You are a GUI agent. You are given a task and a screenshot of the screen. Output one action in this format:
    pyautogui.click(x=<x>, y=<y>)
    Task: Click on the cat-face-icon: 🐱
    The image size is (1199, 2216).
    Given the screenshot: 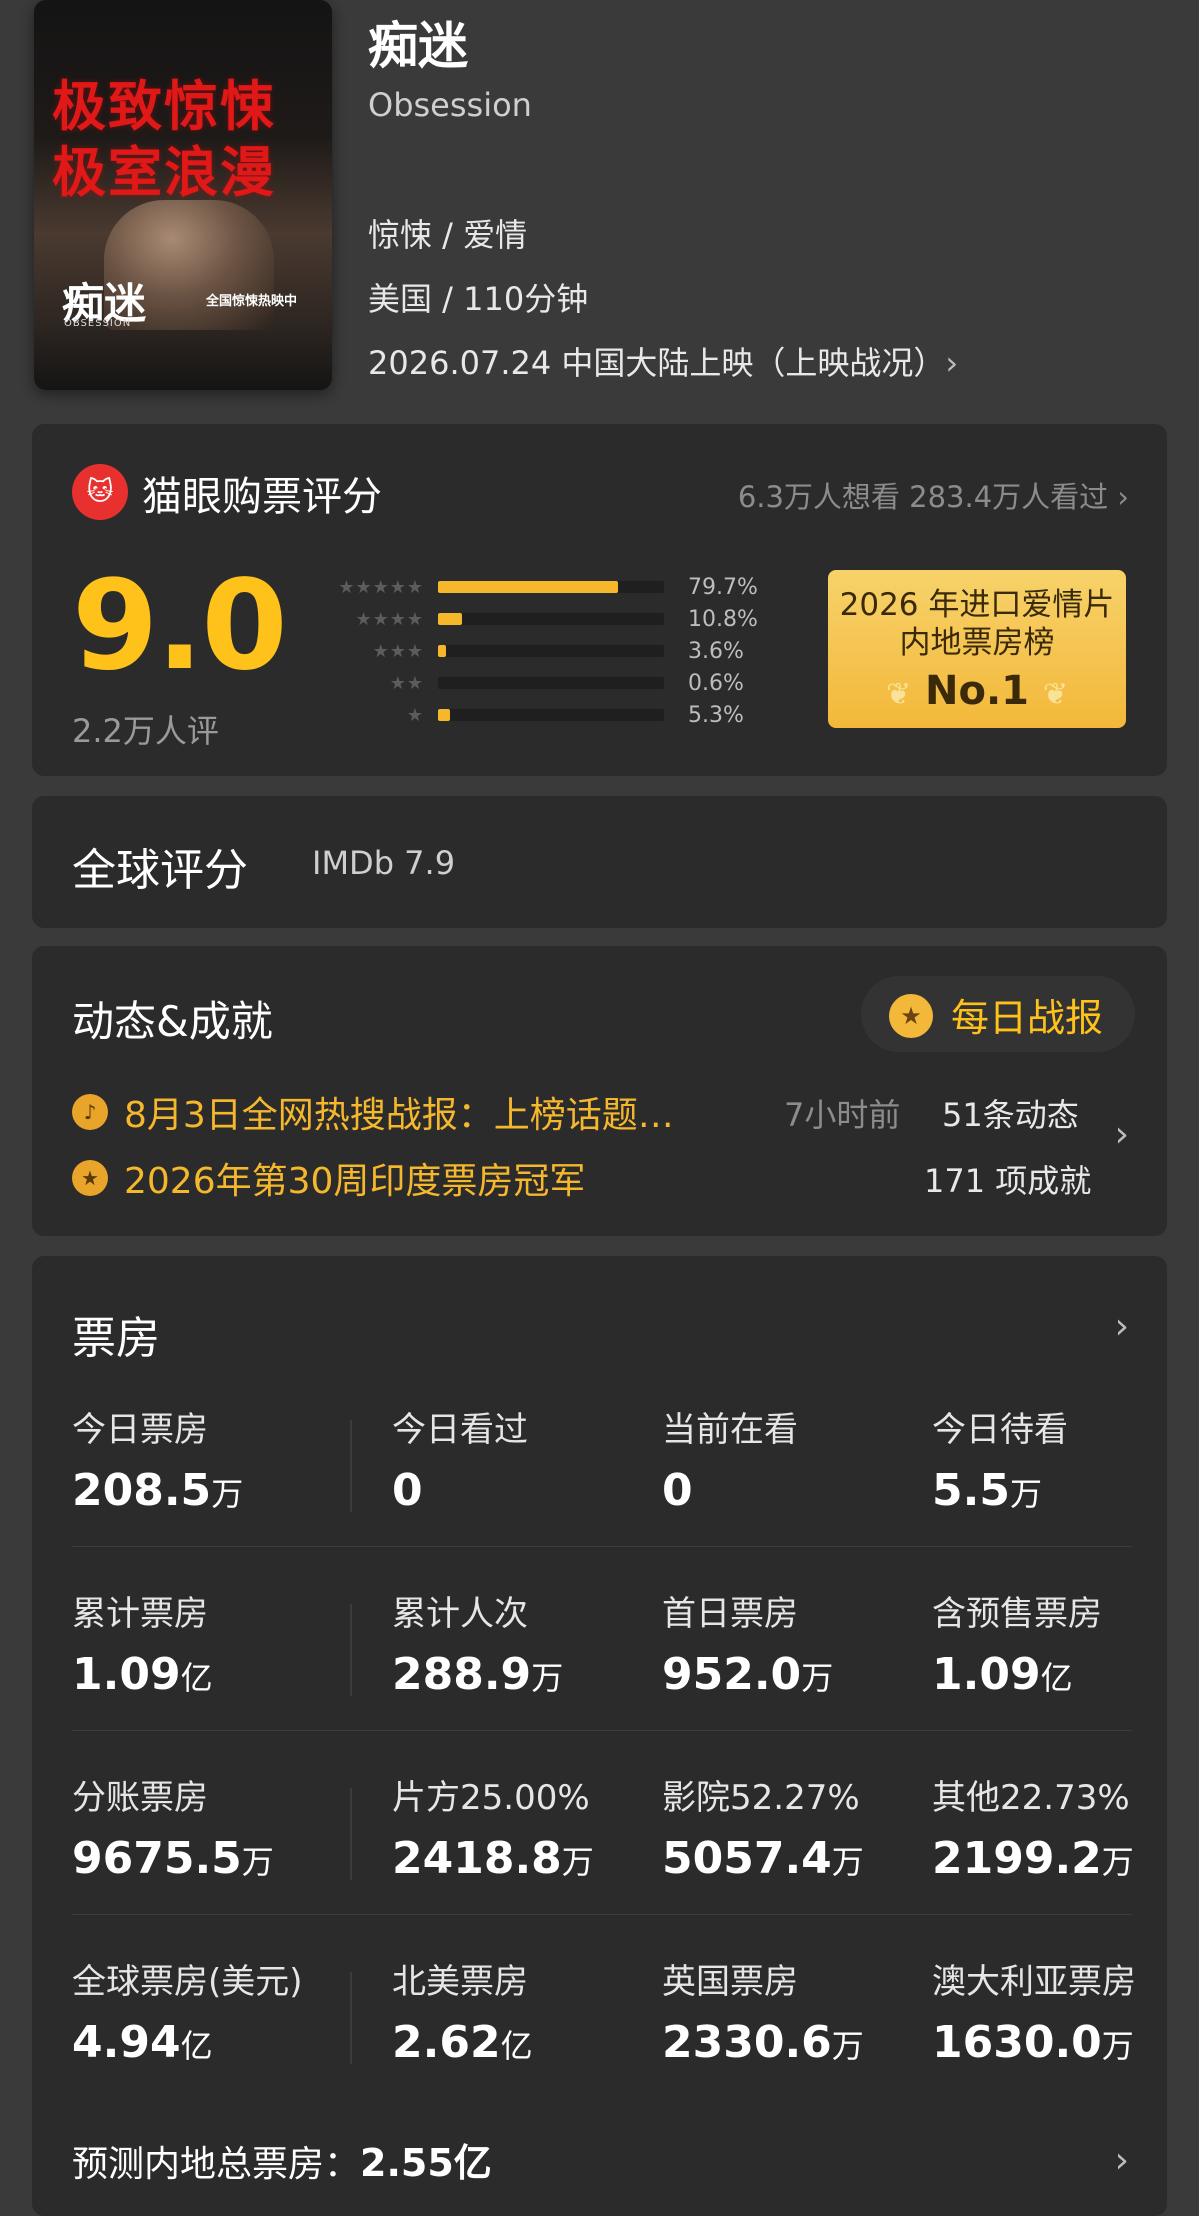 What is the action you would take?
    pyautogui.click(x=100, y=492)
    